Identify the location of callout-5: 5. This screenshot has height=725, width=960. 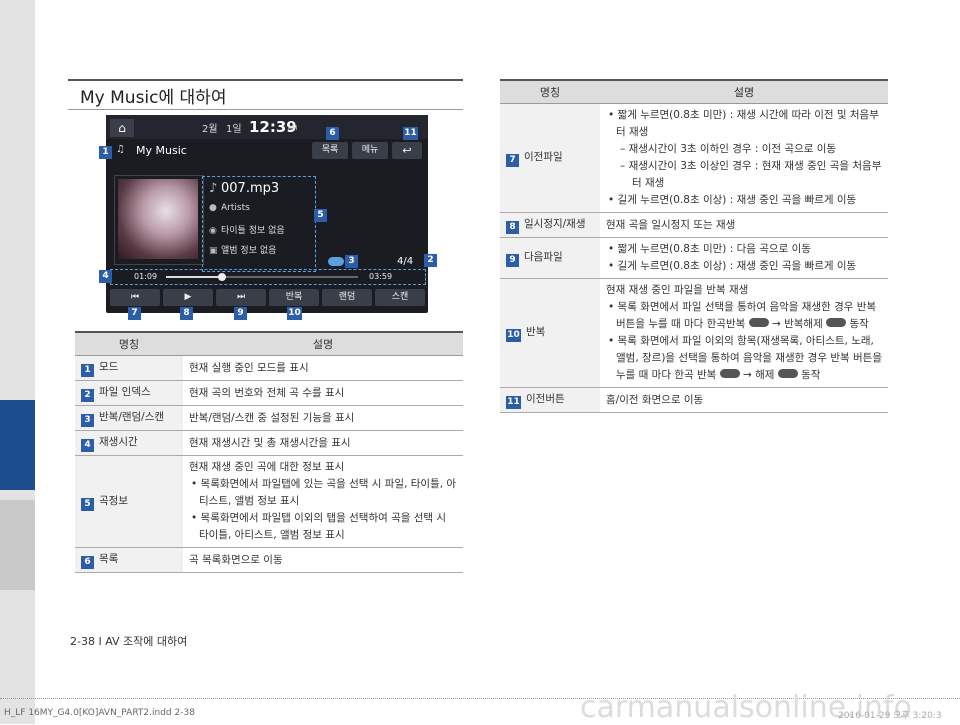
(320, 215).